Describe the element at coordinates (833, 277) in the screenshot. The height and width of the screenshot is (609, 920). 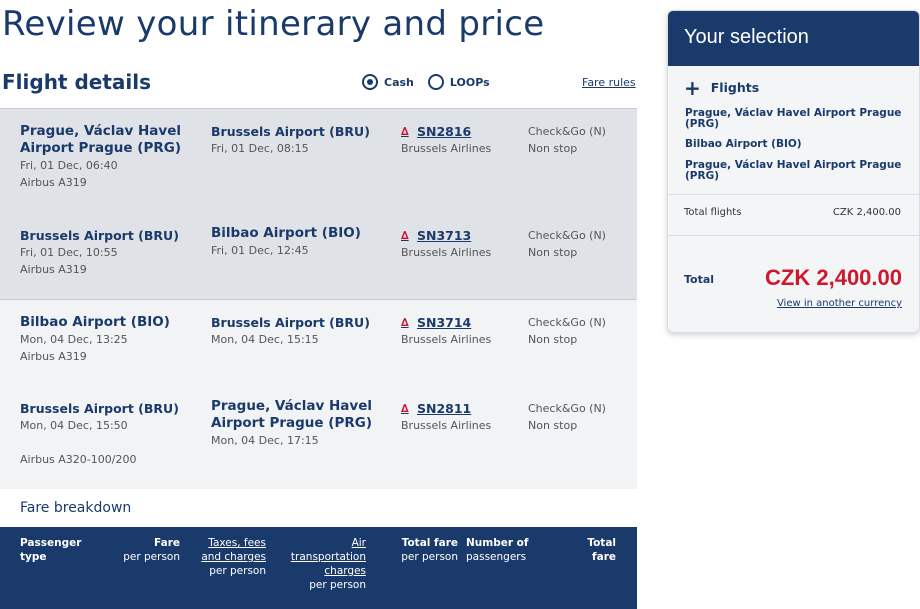
I see `total-price: CZK 2,400.00` at that location.